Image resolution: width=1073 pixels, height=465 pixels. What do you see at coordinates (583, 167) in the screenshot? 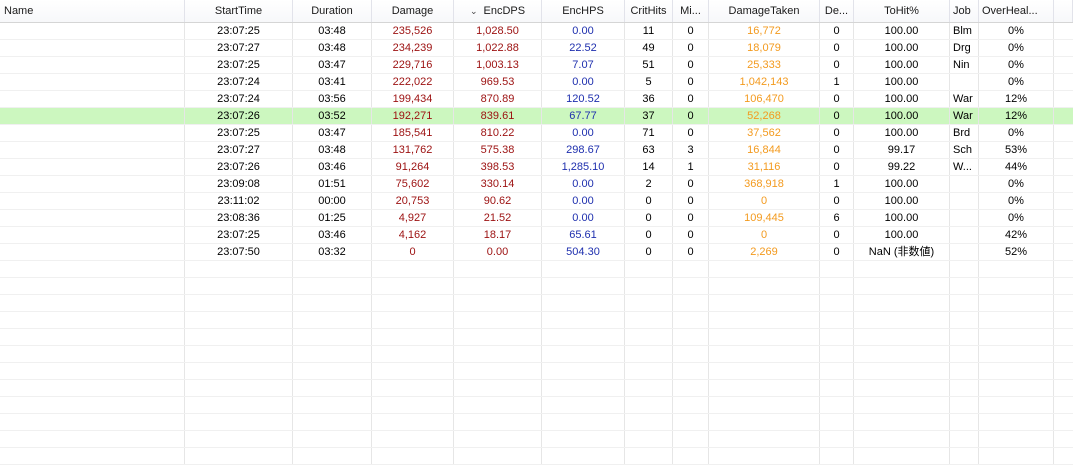
I see `cell-enchps: 1,285.10` at bounding box center [583, 167].